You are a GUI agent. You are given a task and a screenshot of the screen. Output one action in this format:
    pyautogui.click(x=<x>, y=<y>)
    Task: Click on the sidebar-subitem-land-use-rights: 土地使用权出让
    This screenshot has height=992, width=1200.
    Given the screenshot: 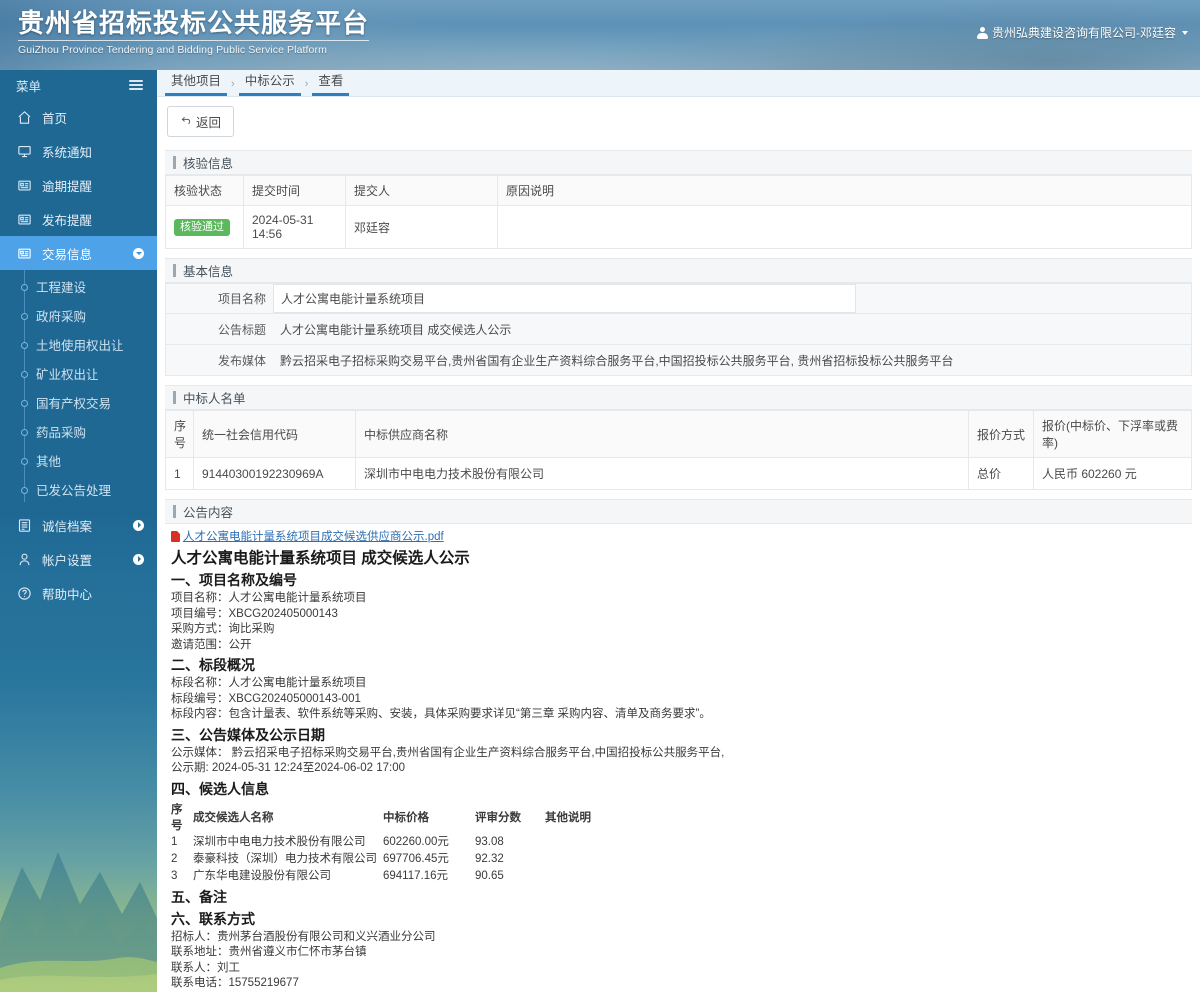 What is the action you would take?
    pyautogui.click(x=78, y=344)
    